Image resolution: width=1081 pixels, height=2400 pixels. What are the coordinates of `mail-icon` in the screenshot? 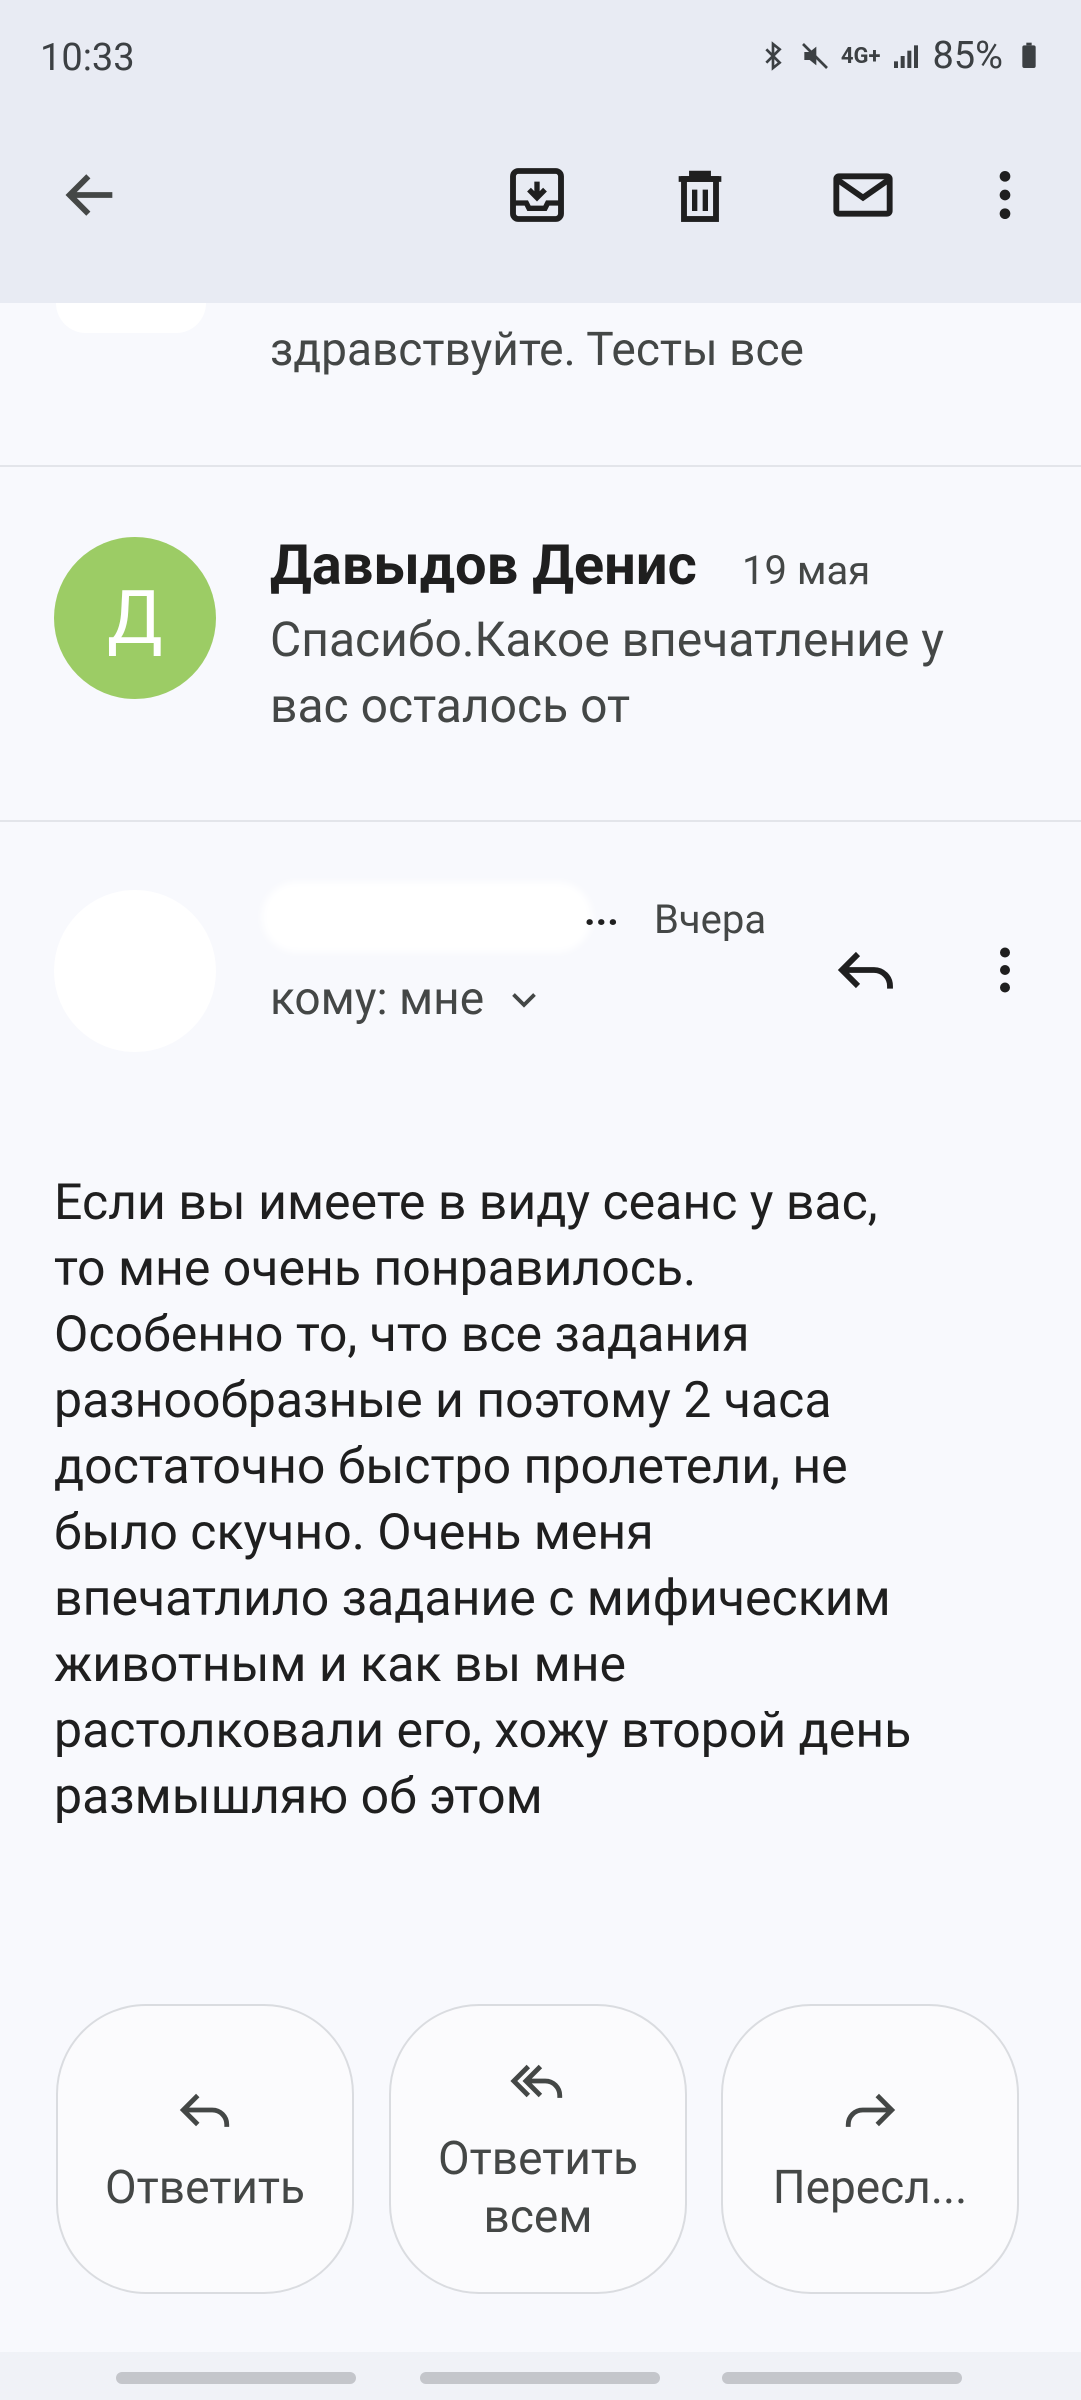 It's located at (863, 195).